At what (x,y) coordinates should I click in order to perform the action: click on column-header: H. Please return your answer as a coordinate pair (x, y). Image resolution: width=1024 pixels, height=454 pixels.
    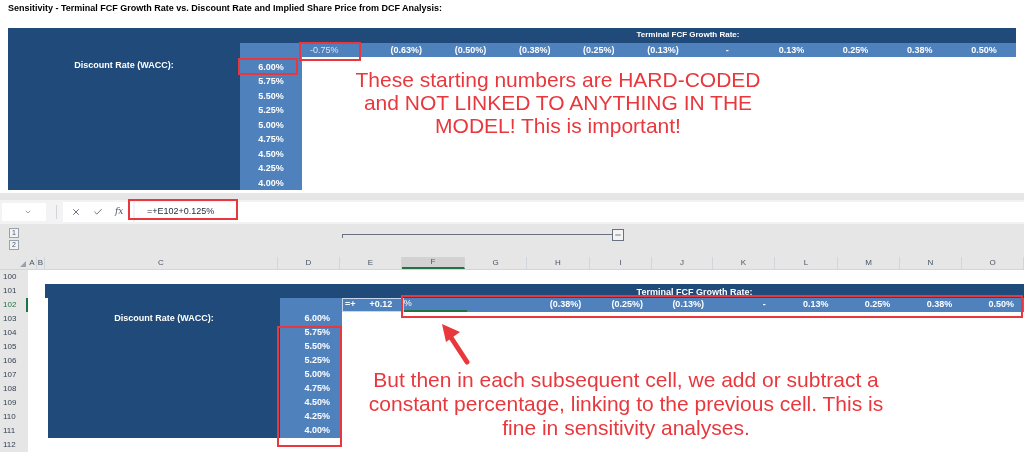
    Looking at the image, I should click on (558, 263).